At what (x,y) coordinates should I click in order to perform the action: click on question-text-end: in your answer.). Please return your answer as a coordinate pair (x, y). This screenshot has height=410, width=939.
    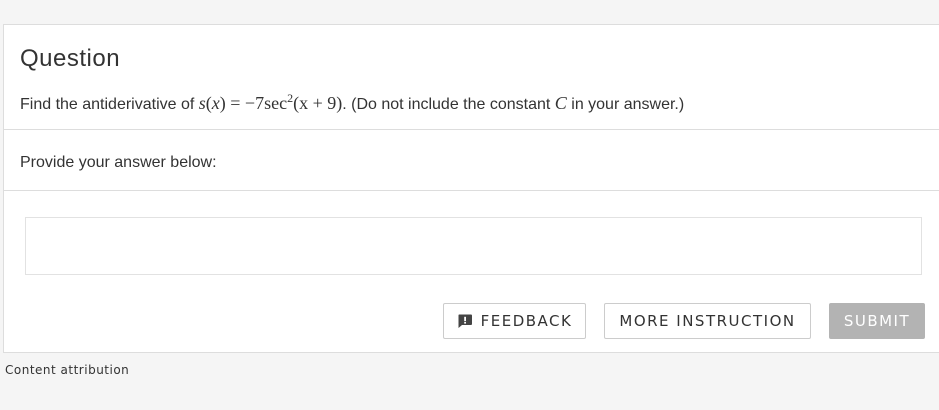
    Looking at the image, I should click on (625, 104).